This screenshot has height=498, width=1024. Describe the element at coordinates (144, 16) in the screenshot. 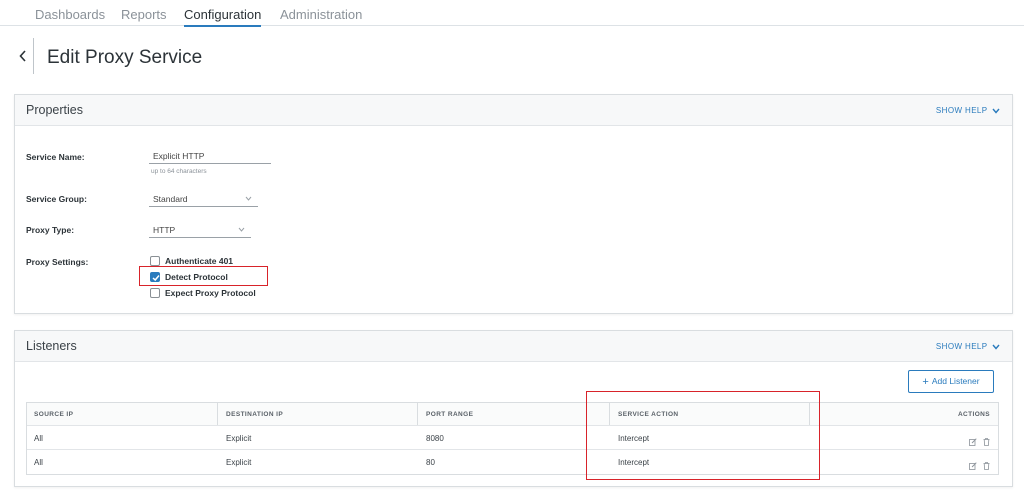

I see `tab-reports: Reports` at that location.